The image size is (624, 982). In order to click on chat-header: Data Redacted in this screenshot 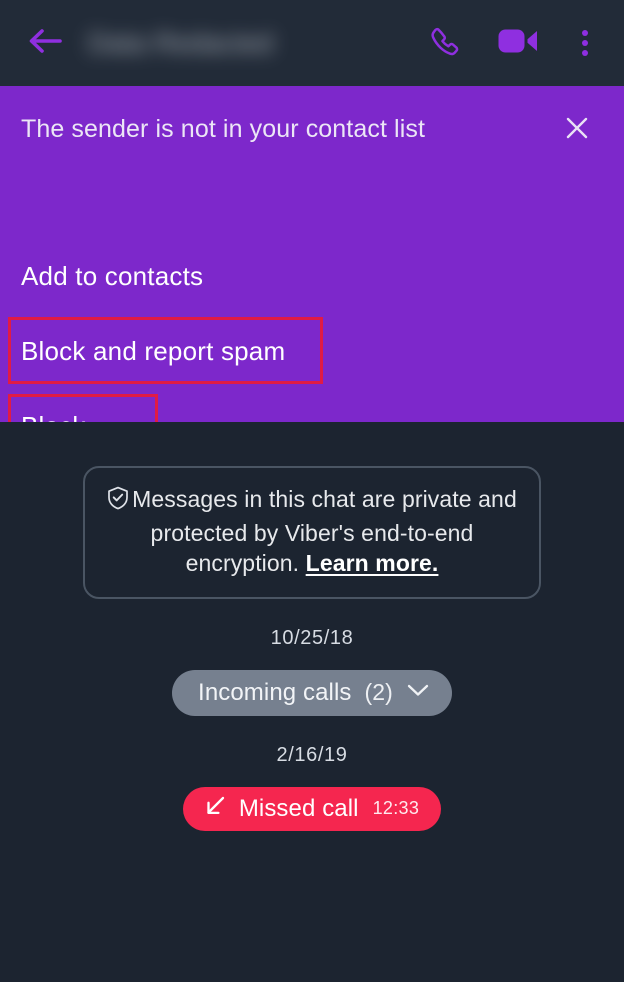, I will do `click(312, 43)`.